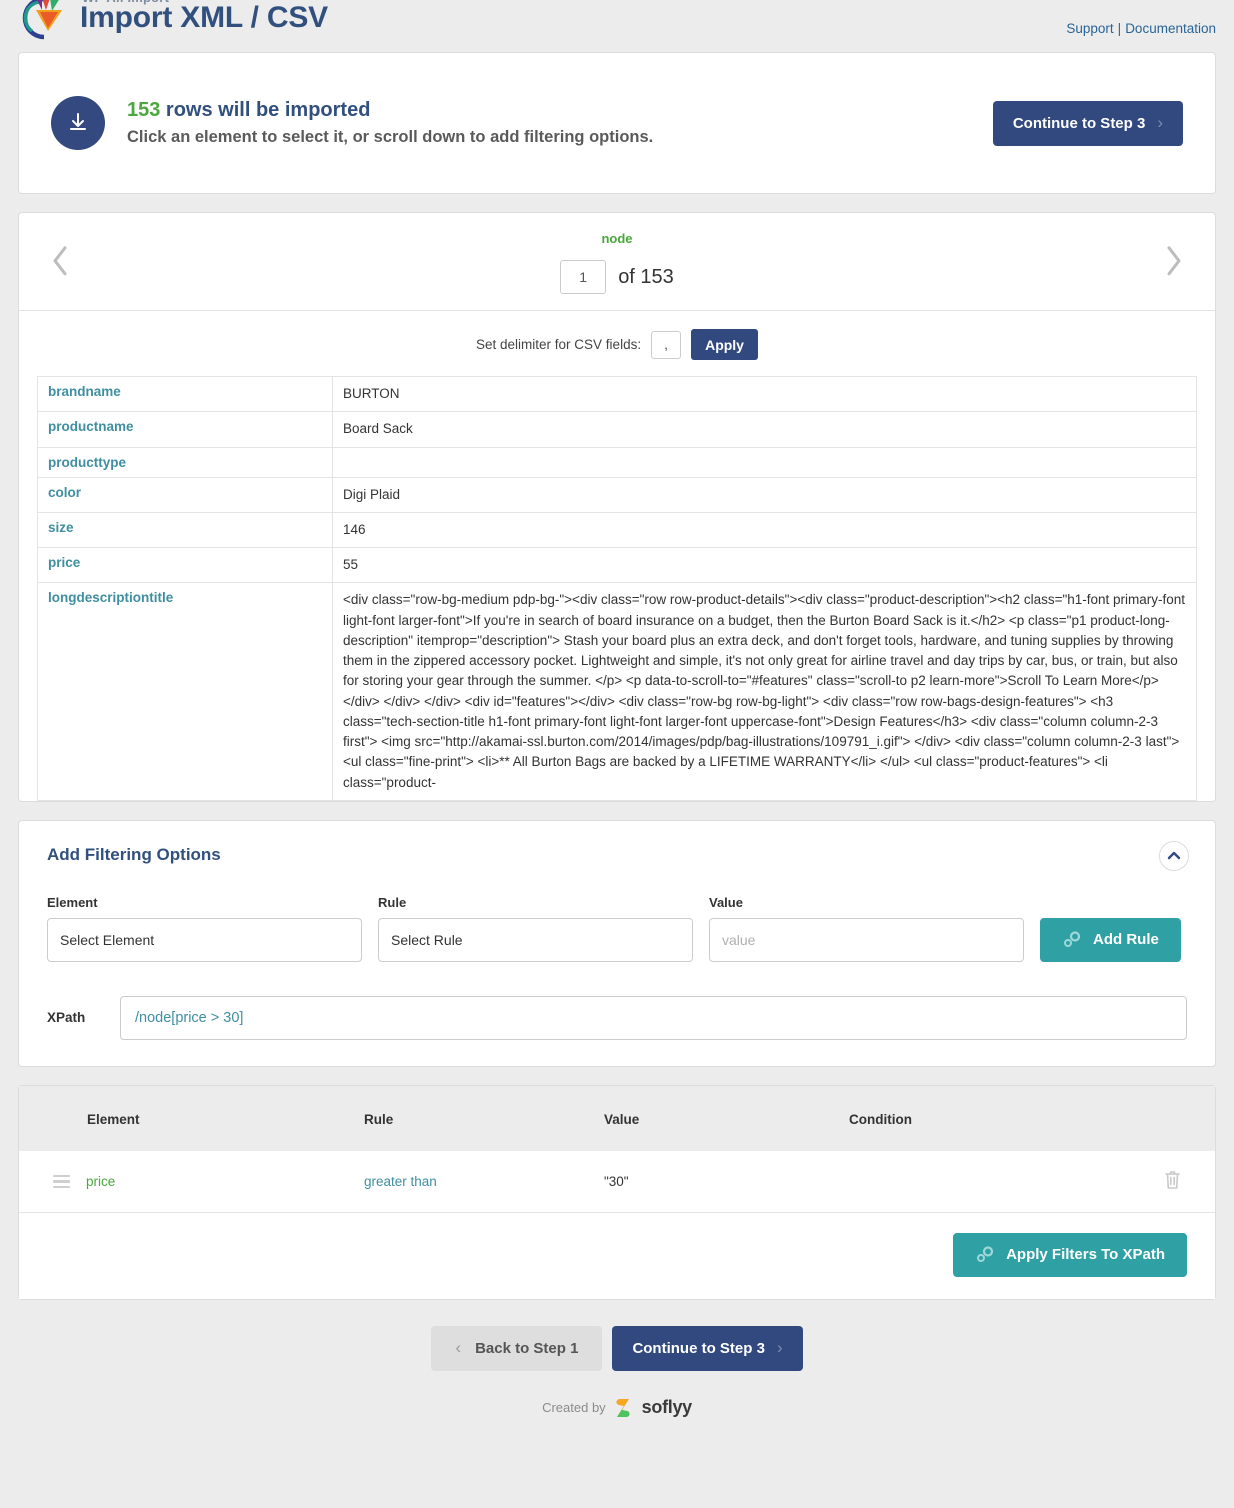  What do you see at coordinates (764, 394) in the screenshot?
I see `element-value: BURTON` at bounding box center [764, 394].